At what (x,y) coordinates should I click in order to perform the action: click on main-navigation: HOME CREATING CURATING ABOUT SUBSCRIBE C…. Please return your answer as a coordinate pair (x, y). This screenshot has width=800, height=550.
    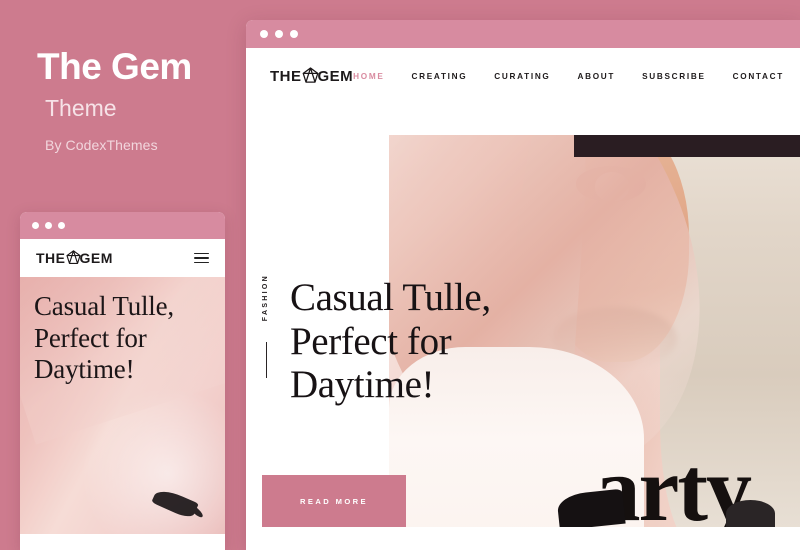
    Looking at the image, I should click on (576, 76).